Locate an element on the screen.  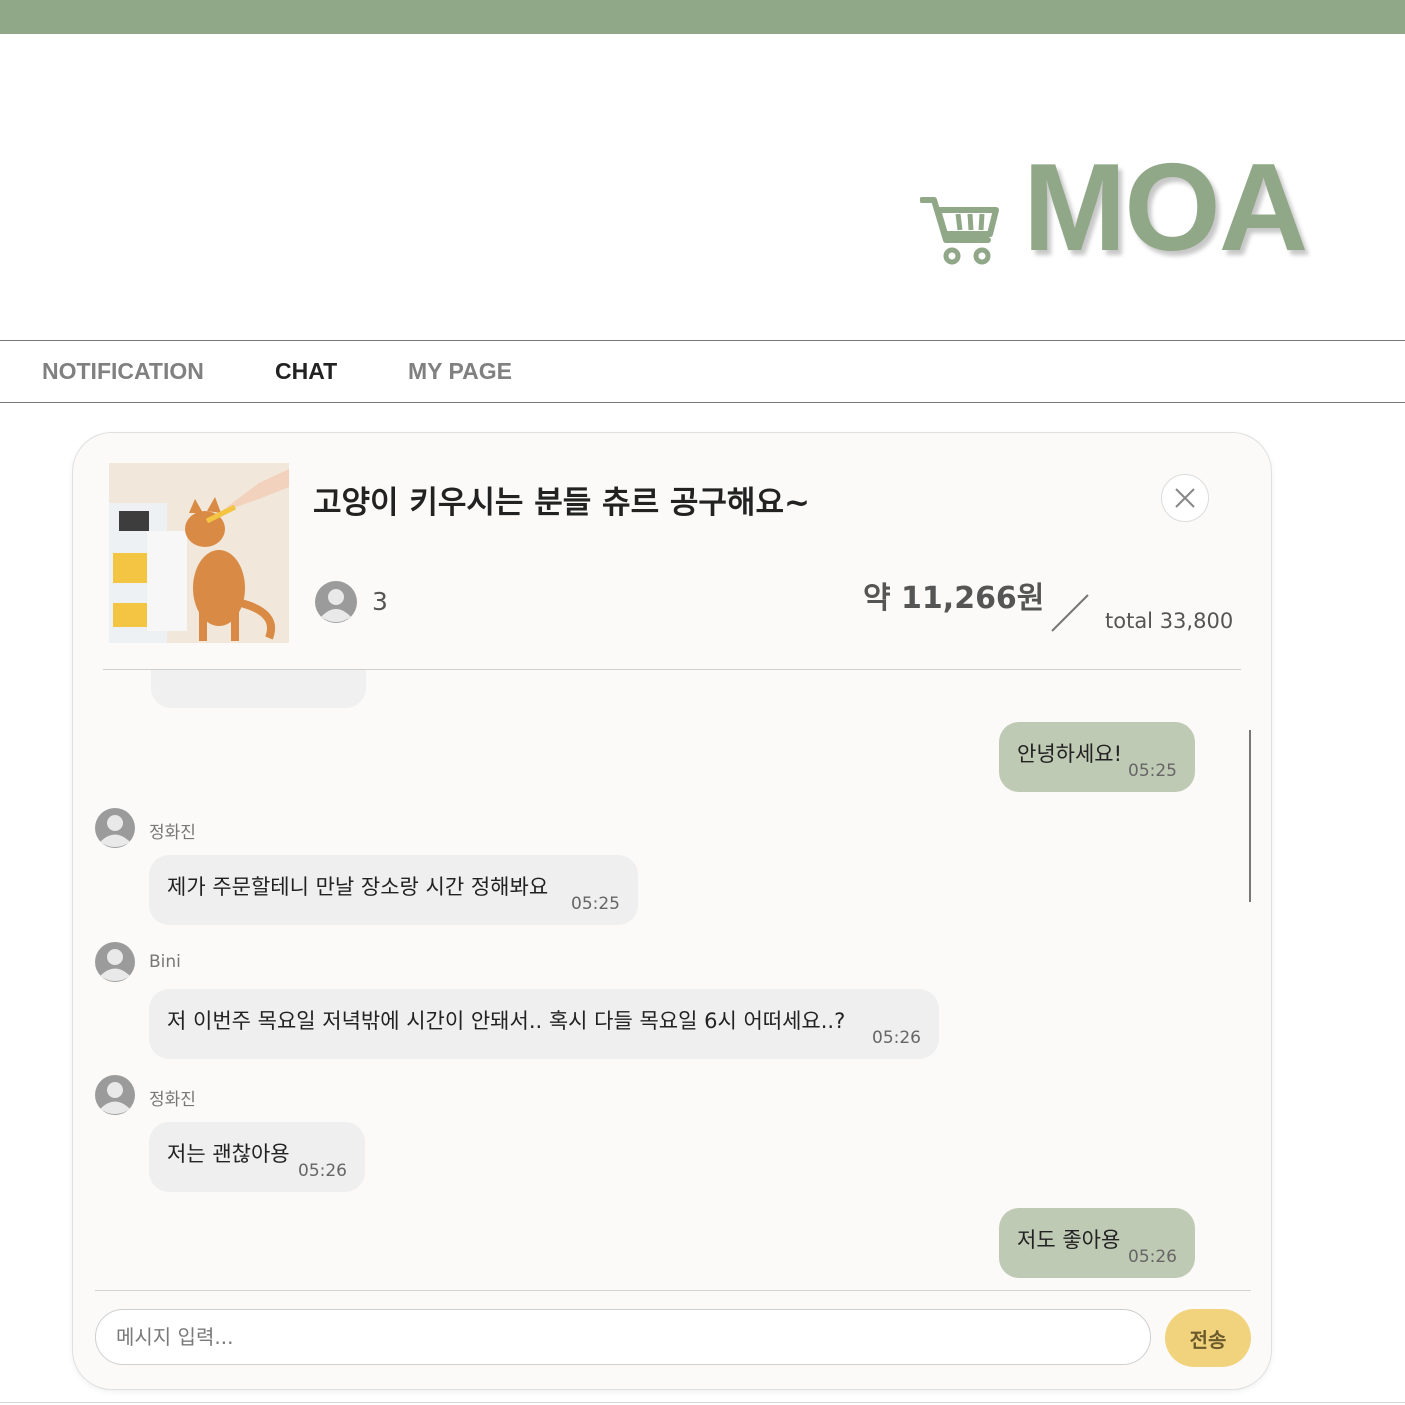
other-message-bubble: 제가 주문할테니 만날 장소랑 시간 정해봐요 05:25 is located at coordinates (393, 890).